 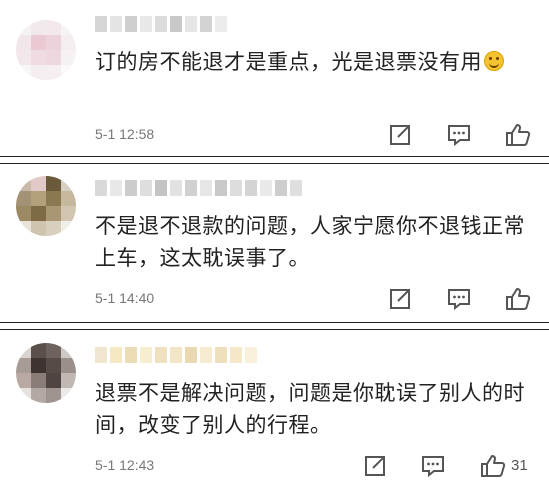 What do you see at coordinates (310, 409) in the screenshot?
I see `comment-text: 退票不是解决问题，问题是你耽误了别人的时间，改变了别人的行程。` at bounding box center [310, 409].